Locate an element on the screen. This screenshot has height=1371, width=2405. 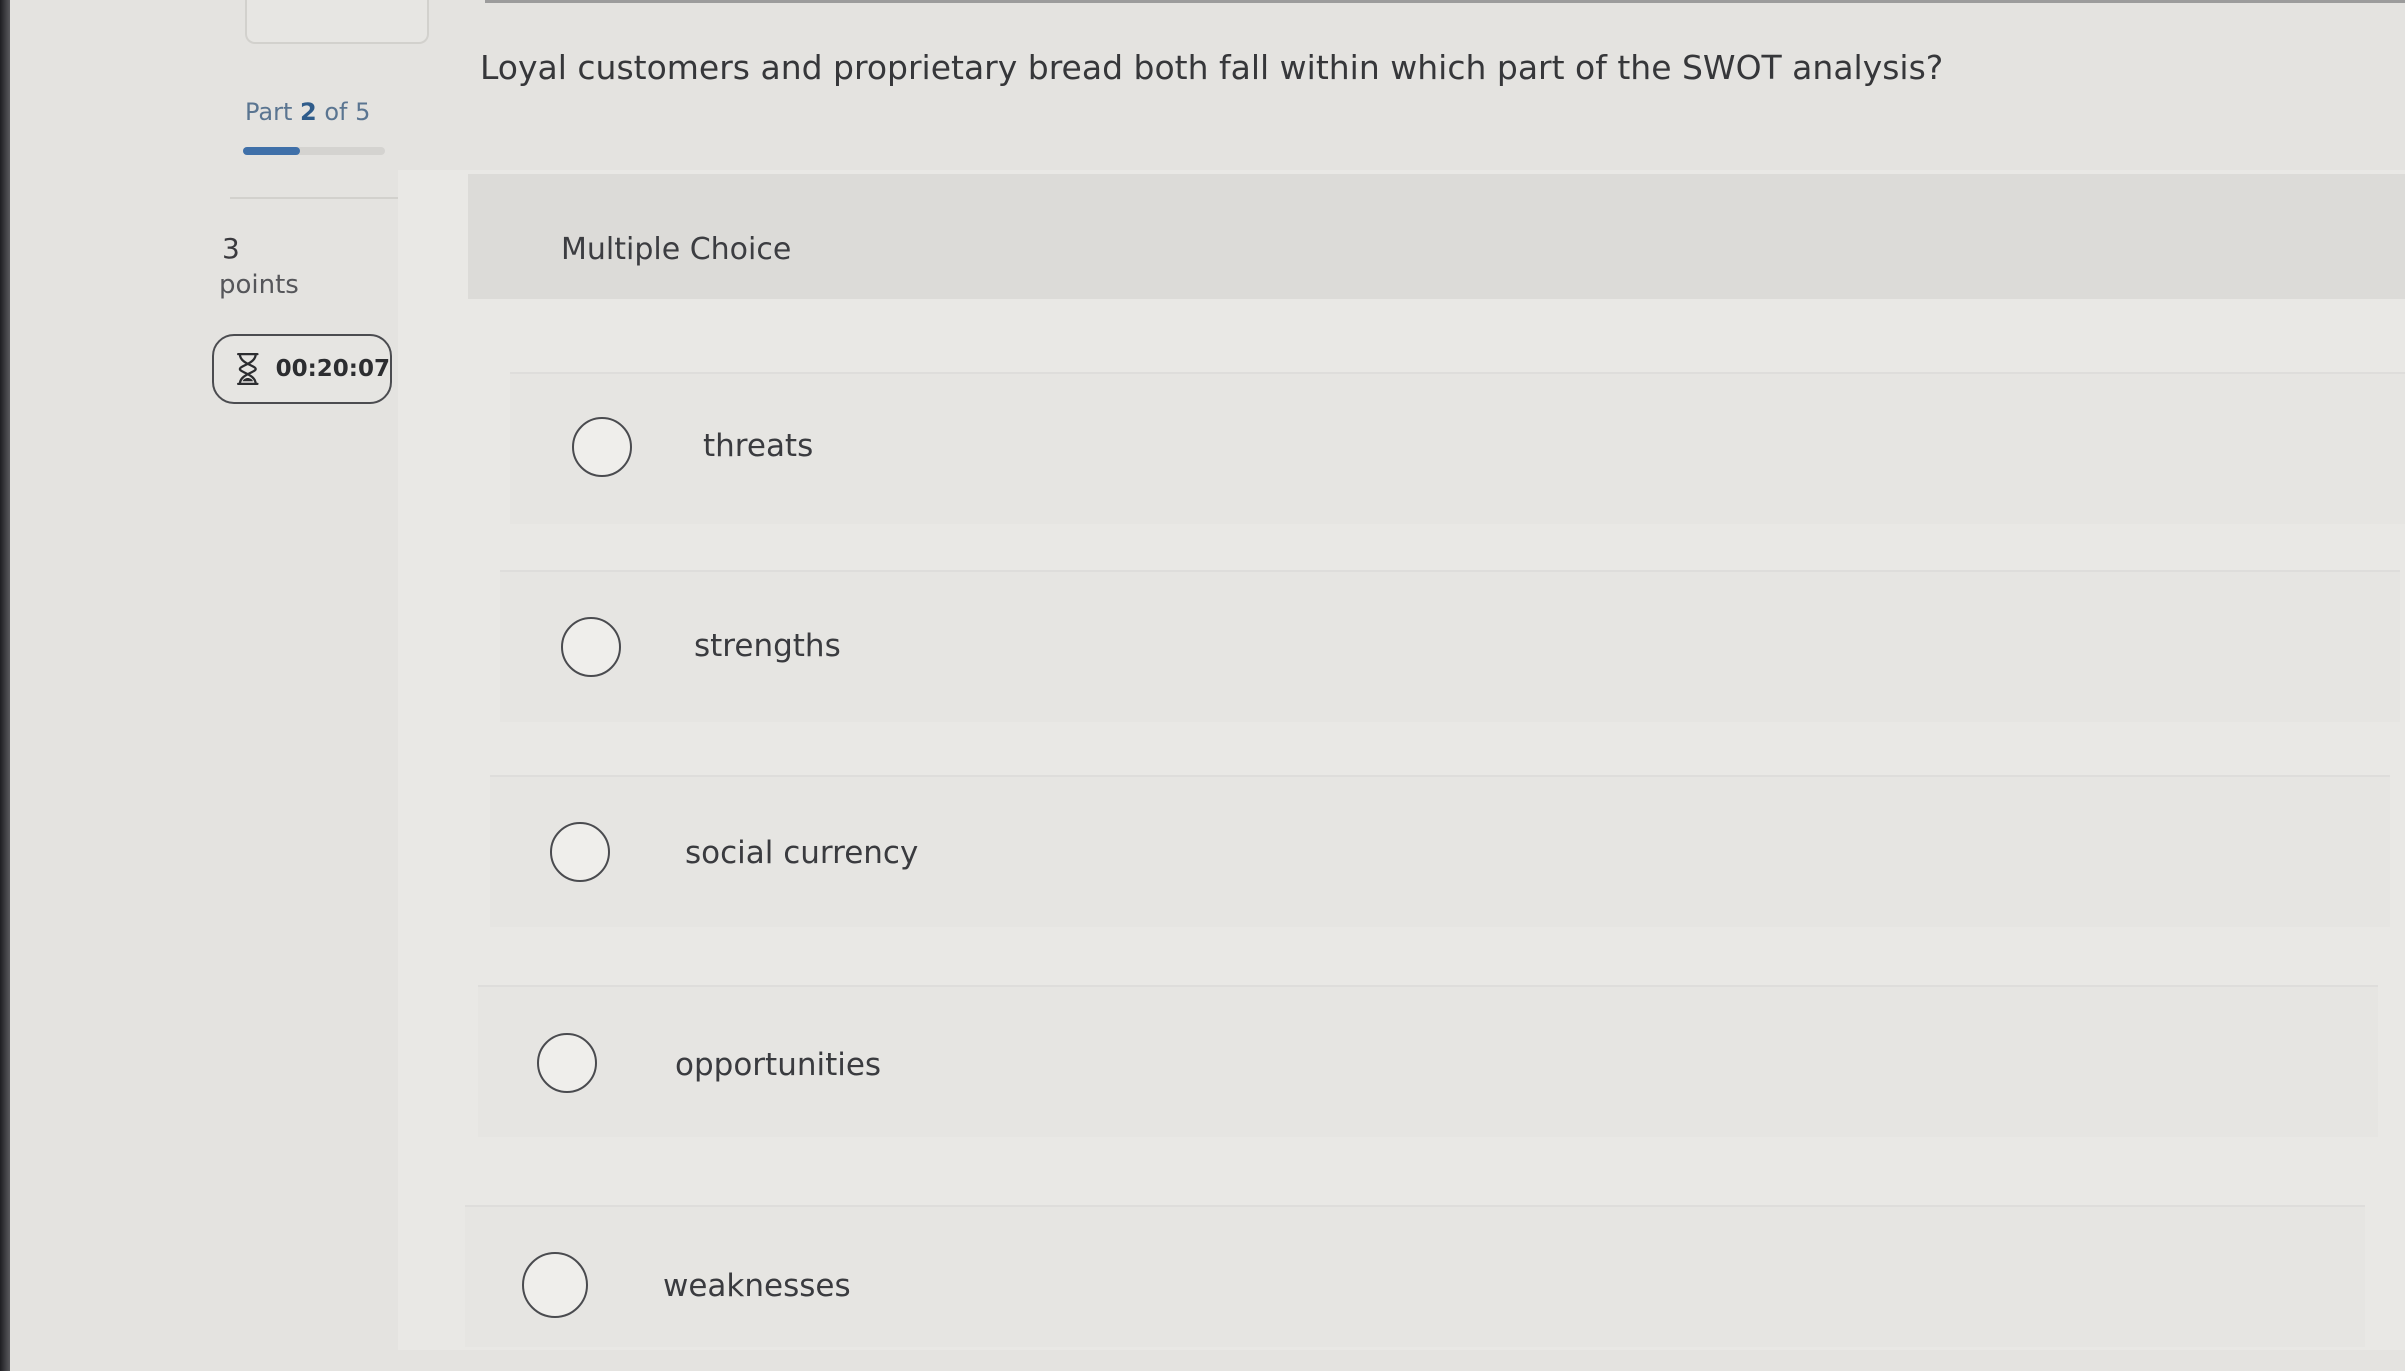
timer-text: 00:20:07 is located at coordinates (332, 369).